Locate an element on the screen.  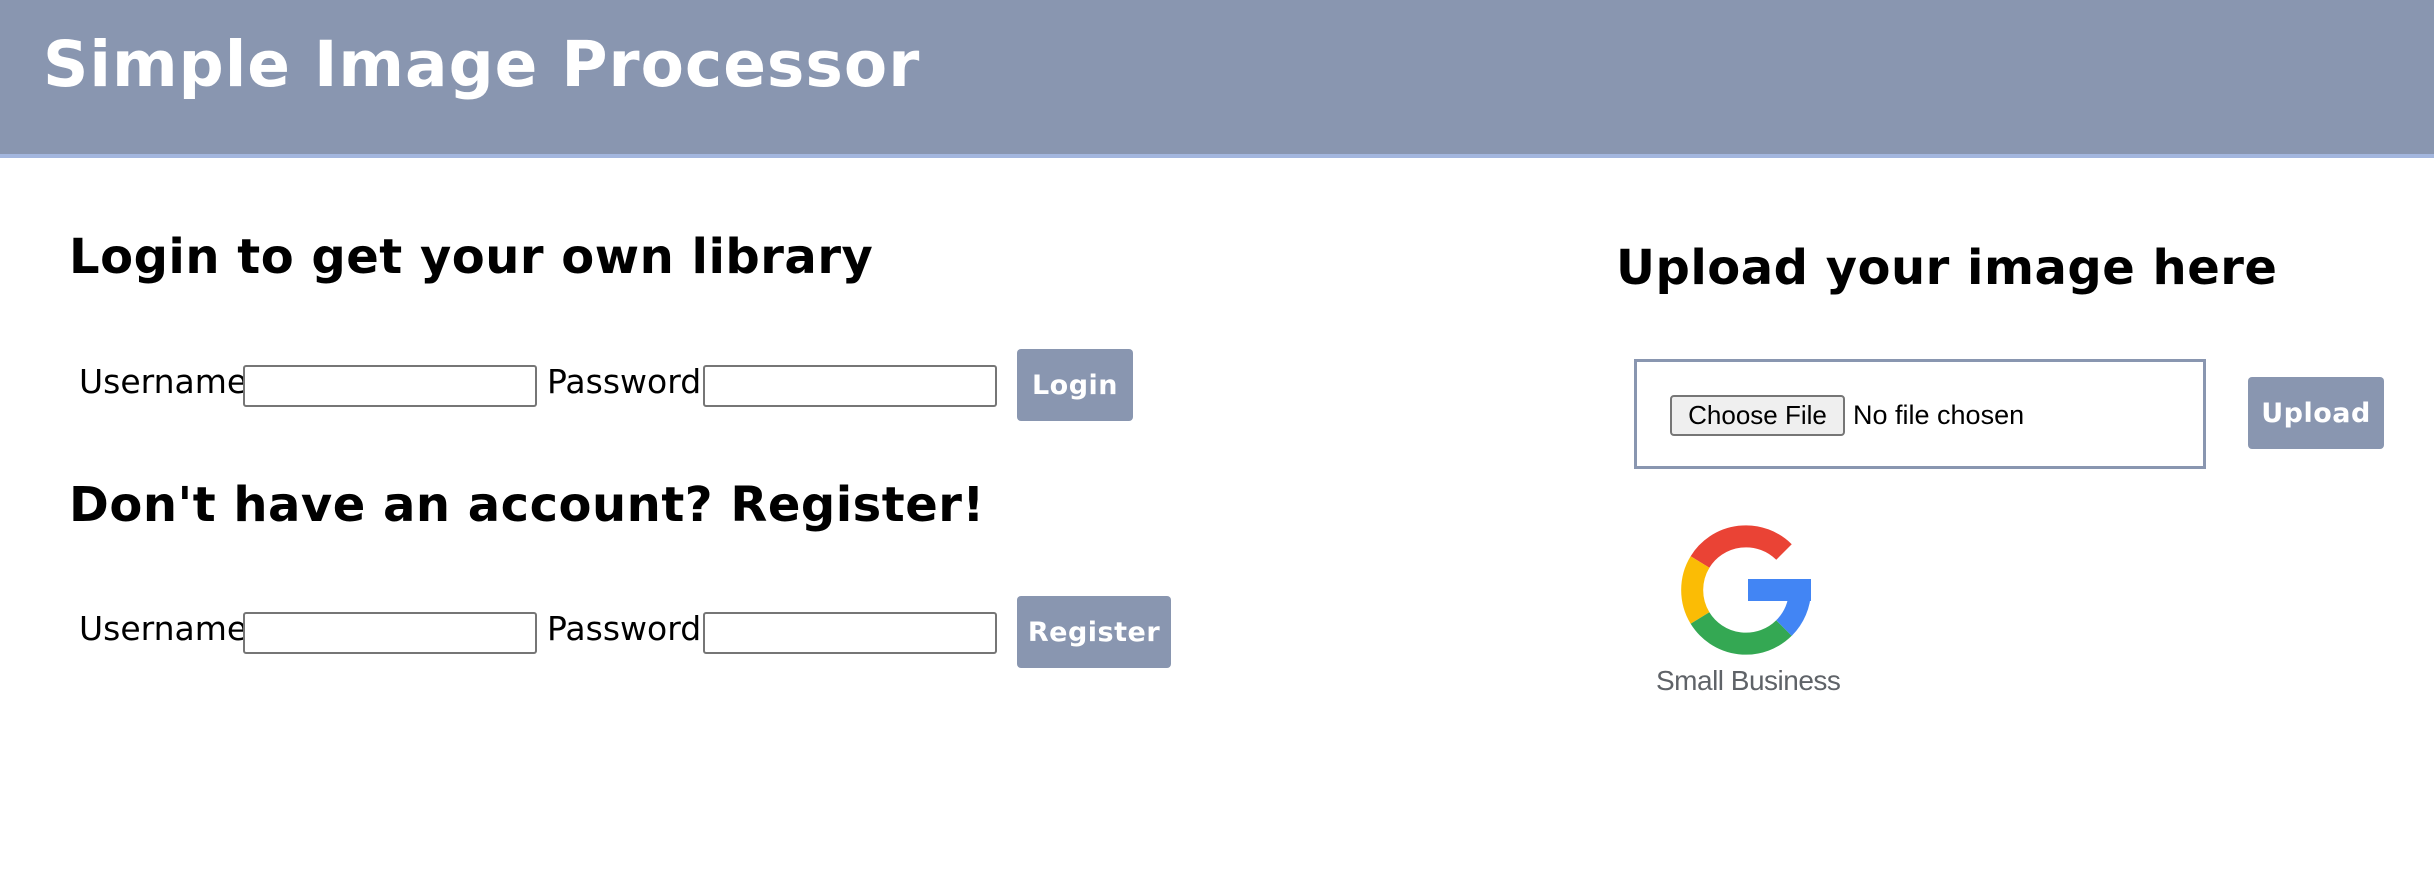
app-title: Simple Image Processor is located at coordinates (482, 64).